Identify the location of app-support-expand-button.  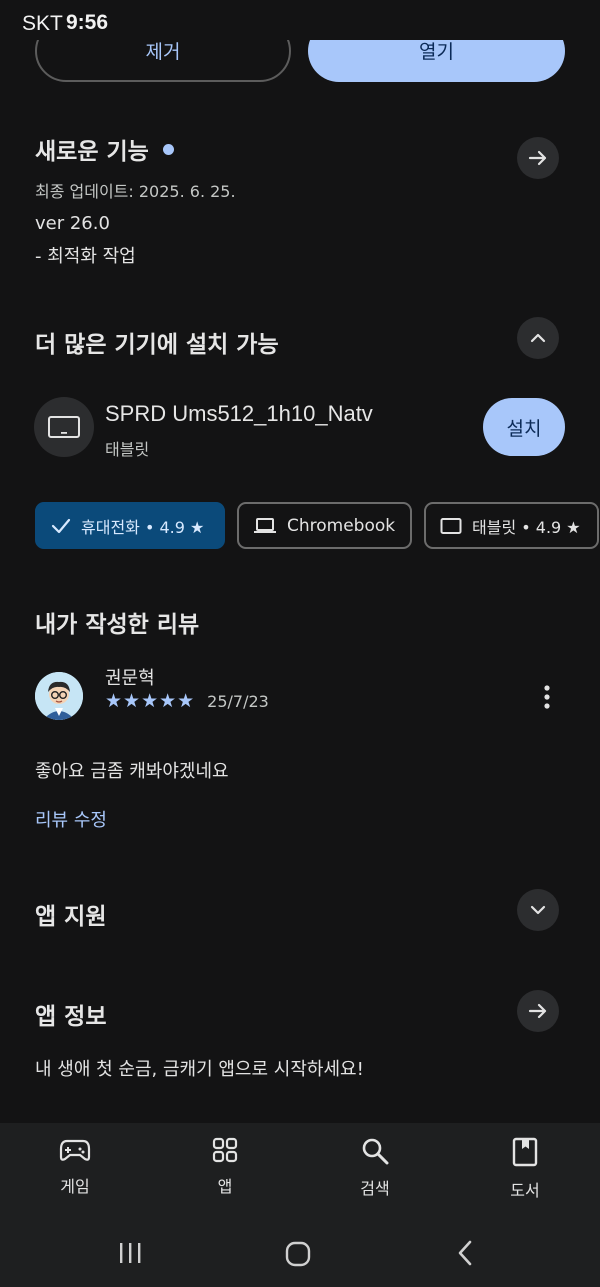
(538, 910).